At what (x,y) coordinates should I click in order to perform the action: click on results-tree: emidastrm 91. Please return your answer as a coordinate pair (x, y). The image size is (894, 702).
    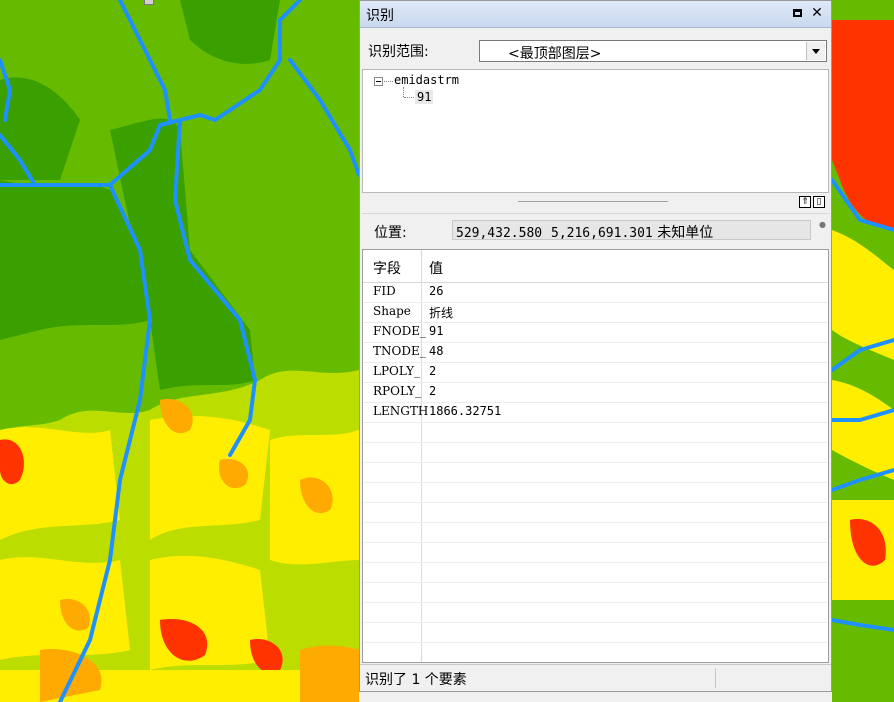
    Looking at the image, I should click on (595, 131).